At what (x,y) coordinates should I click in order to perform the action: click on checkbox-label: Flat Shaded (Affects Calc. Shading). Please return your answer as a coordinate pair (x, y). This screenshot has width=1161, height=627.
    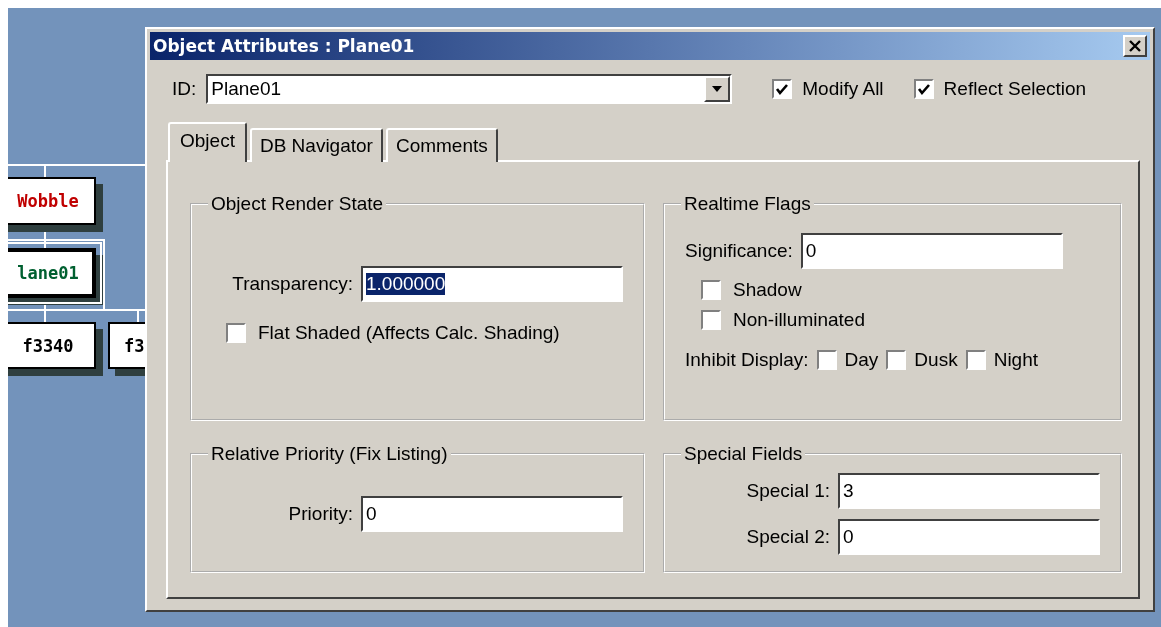
    Looking at the image, I should click on (409, 333).